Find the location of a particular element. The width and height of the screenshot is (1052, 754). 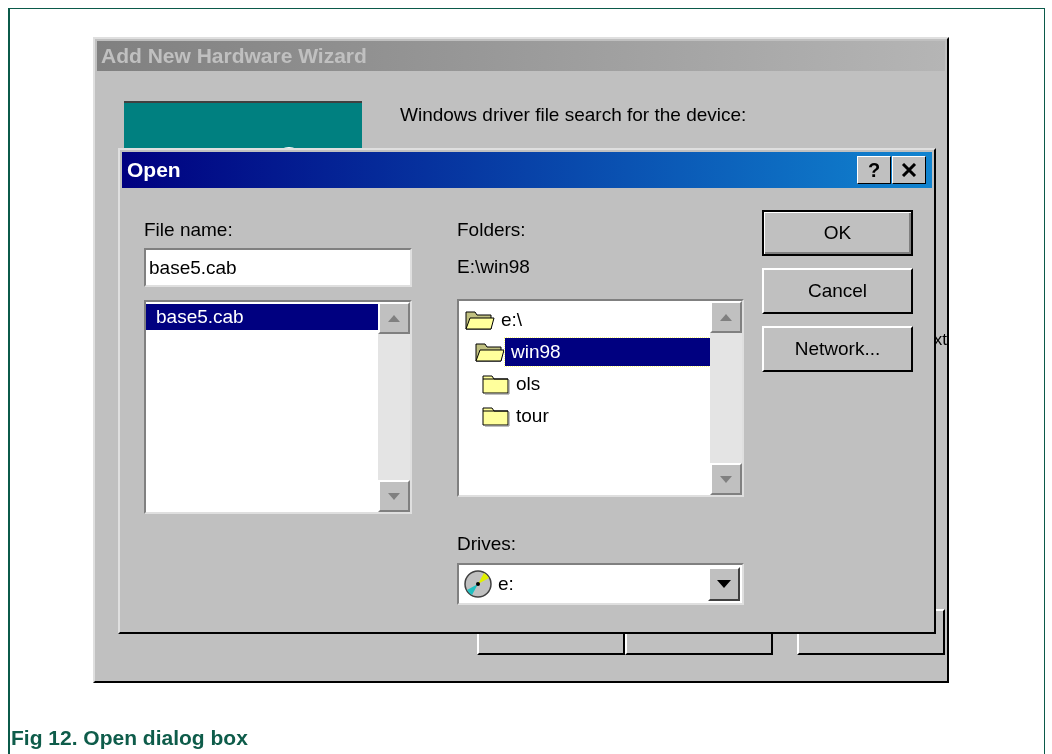

drive-value: e: is located at coordinates (506, 583).